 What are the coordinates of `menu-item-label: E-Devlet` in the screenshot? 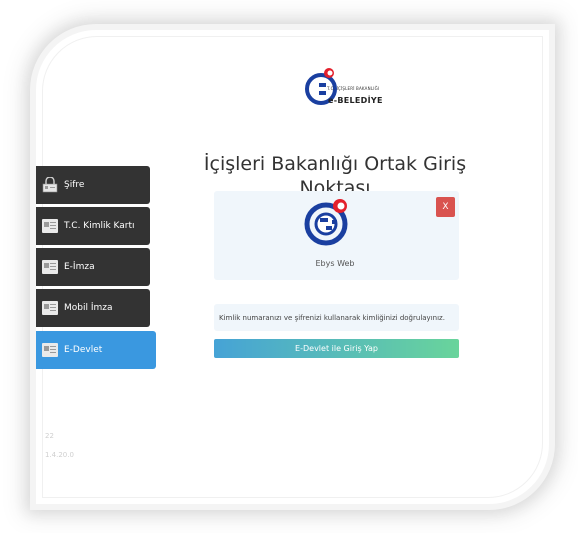 It's located at (83, 350).